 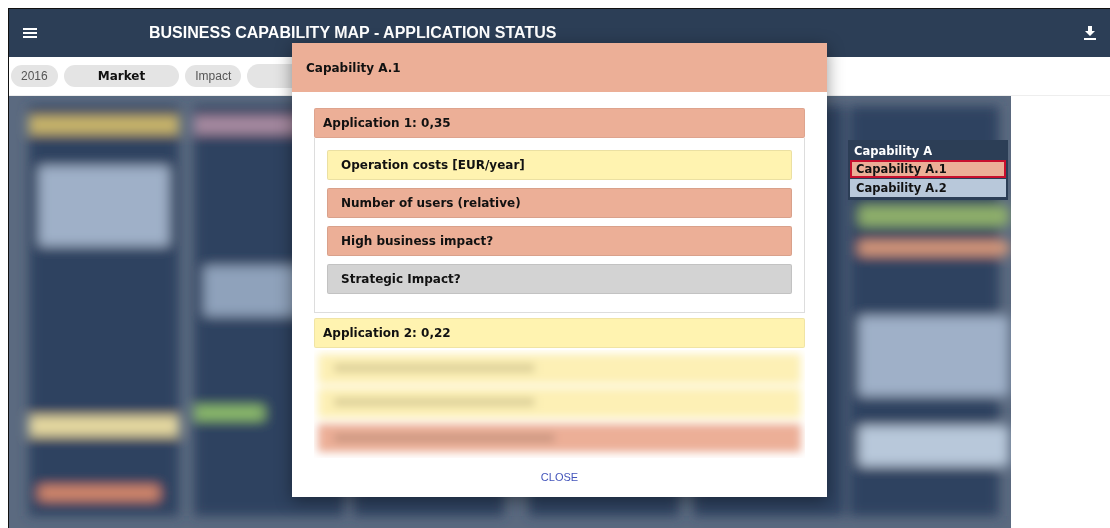 I want to click on menu-icon, so click(x=30, y=33).